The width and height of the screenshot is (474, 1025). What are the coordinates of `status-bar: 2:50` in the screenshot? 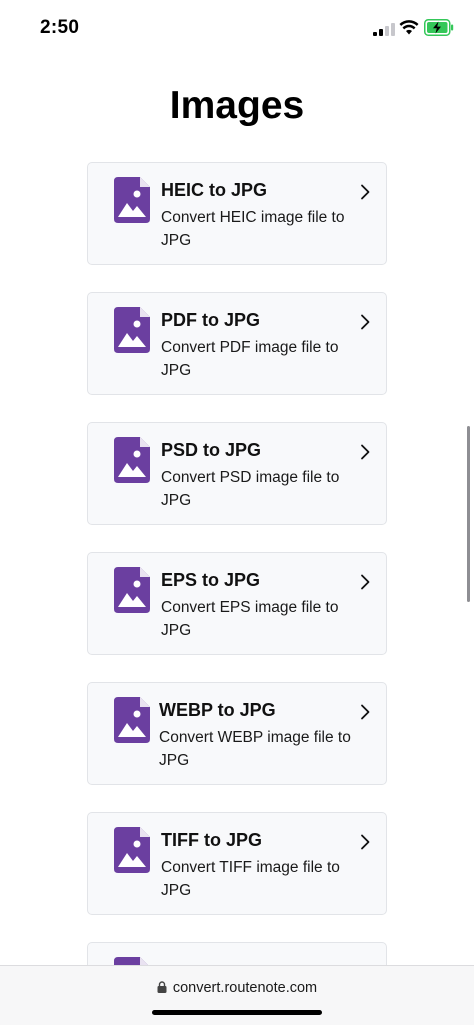 It's located at (237, 28).